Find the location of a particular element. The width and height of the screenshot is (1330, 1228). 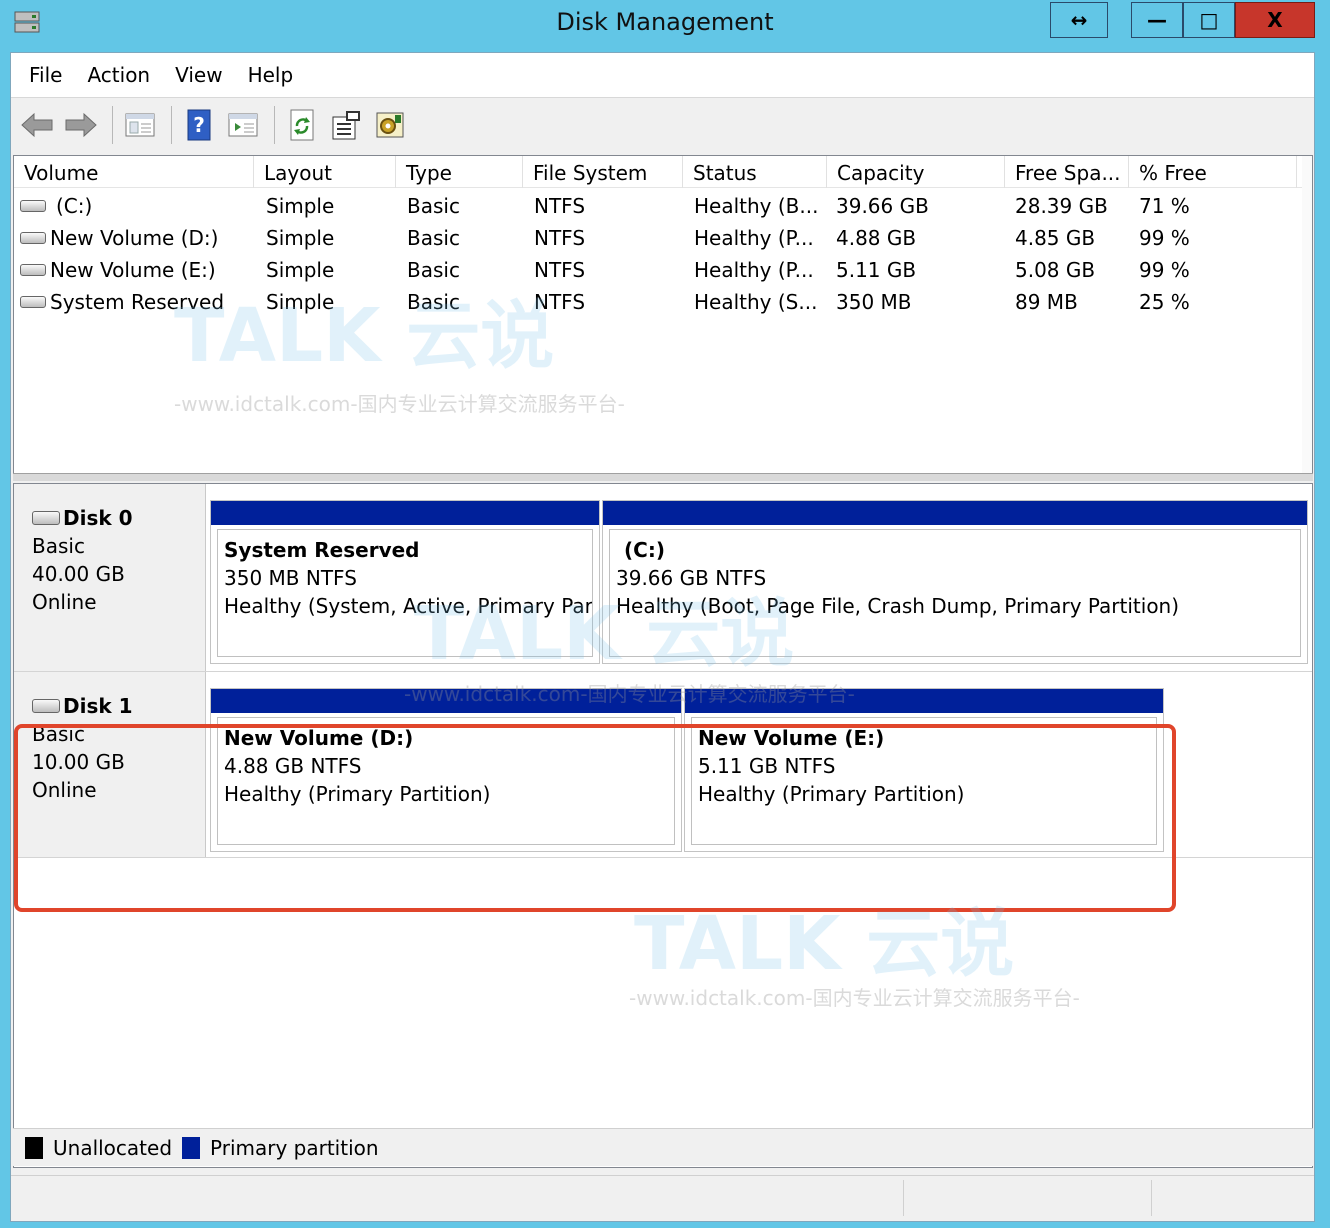

menu-action: Action is located at coordinates (121, 75).